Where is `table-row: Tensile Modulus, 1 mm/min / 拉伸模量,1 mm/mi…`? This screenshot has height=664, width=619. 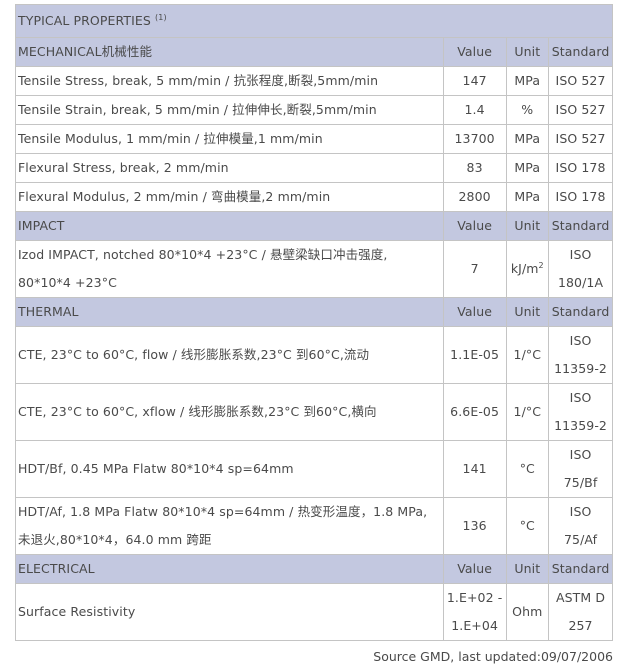
table-row: Tensile Modulus, 1 mm/min / 拉伸模量,1 mm/mi… is located at coordinates (314, 139).